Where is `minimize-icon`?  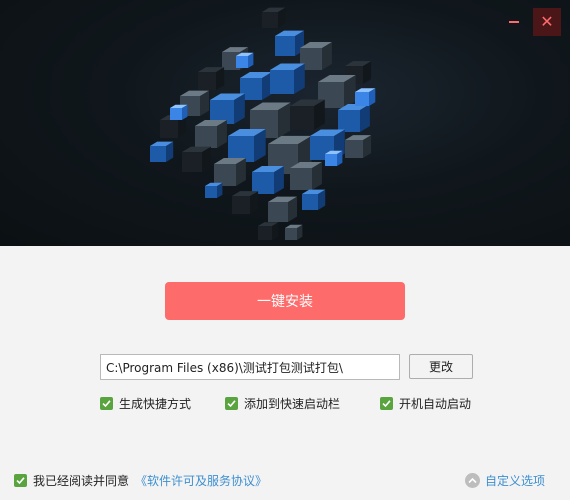
minimize-icon is located at coordinates (514, 22).